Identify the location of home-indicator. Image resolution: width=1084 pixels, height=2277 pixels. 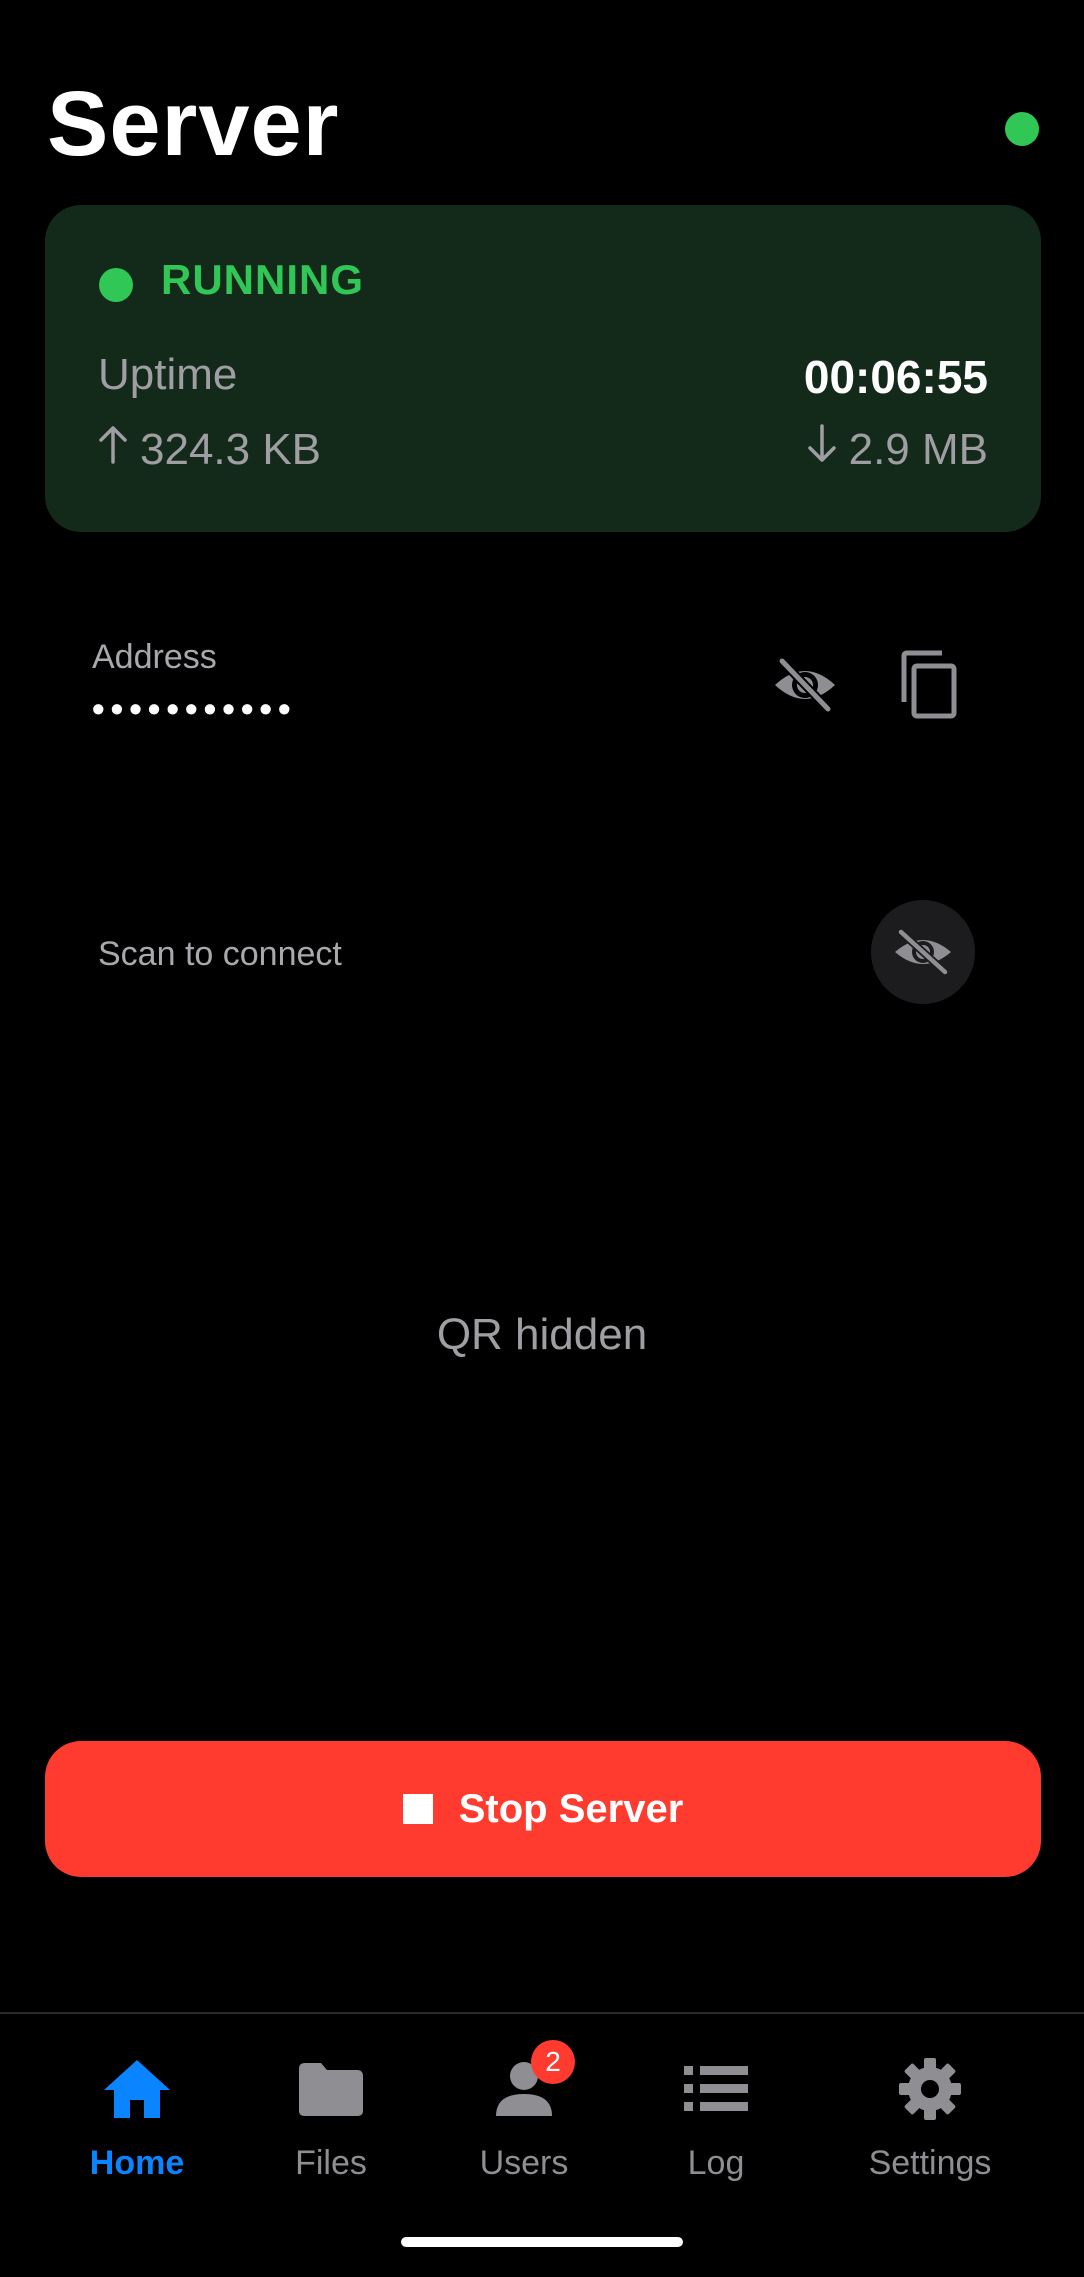
(542, 2242).